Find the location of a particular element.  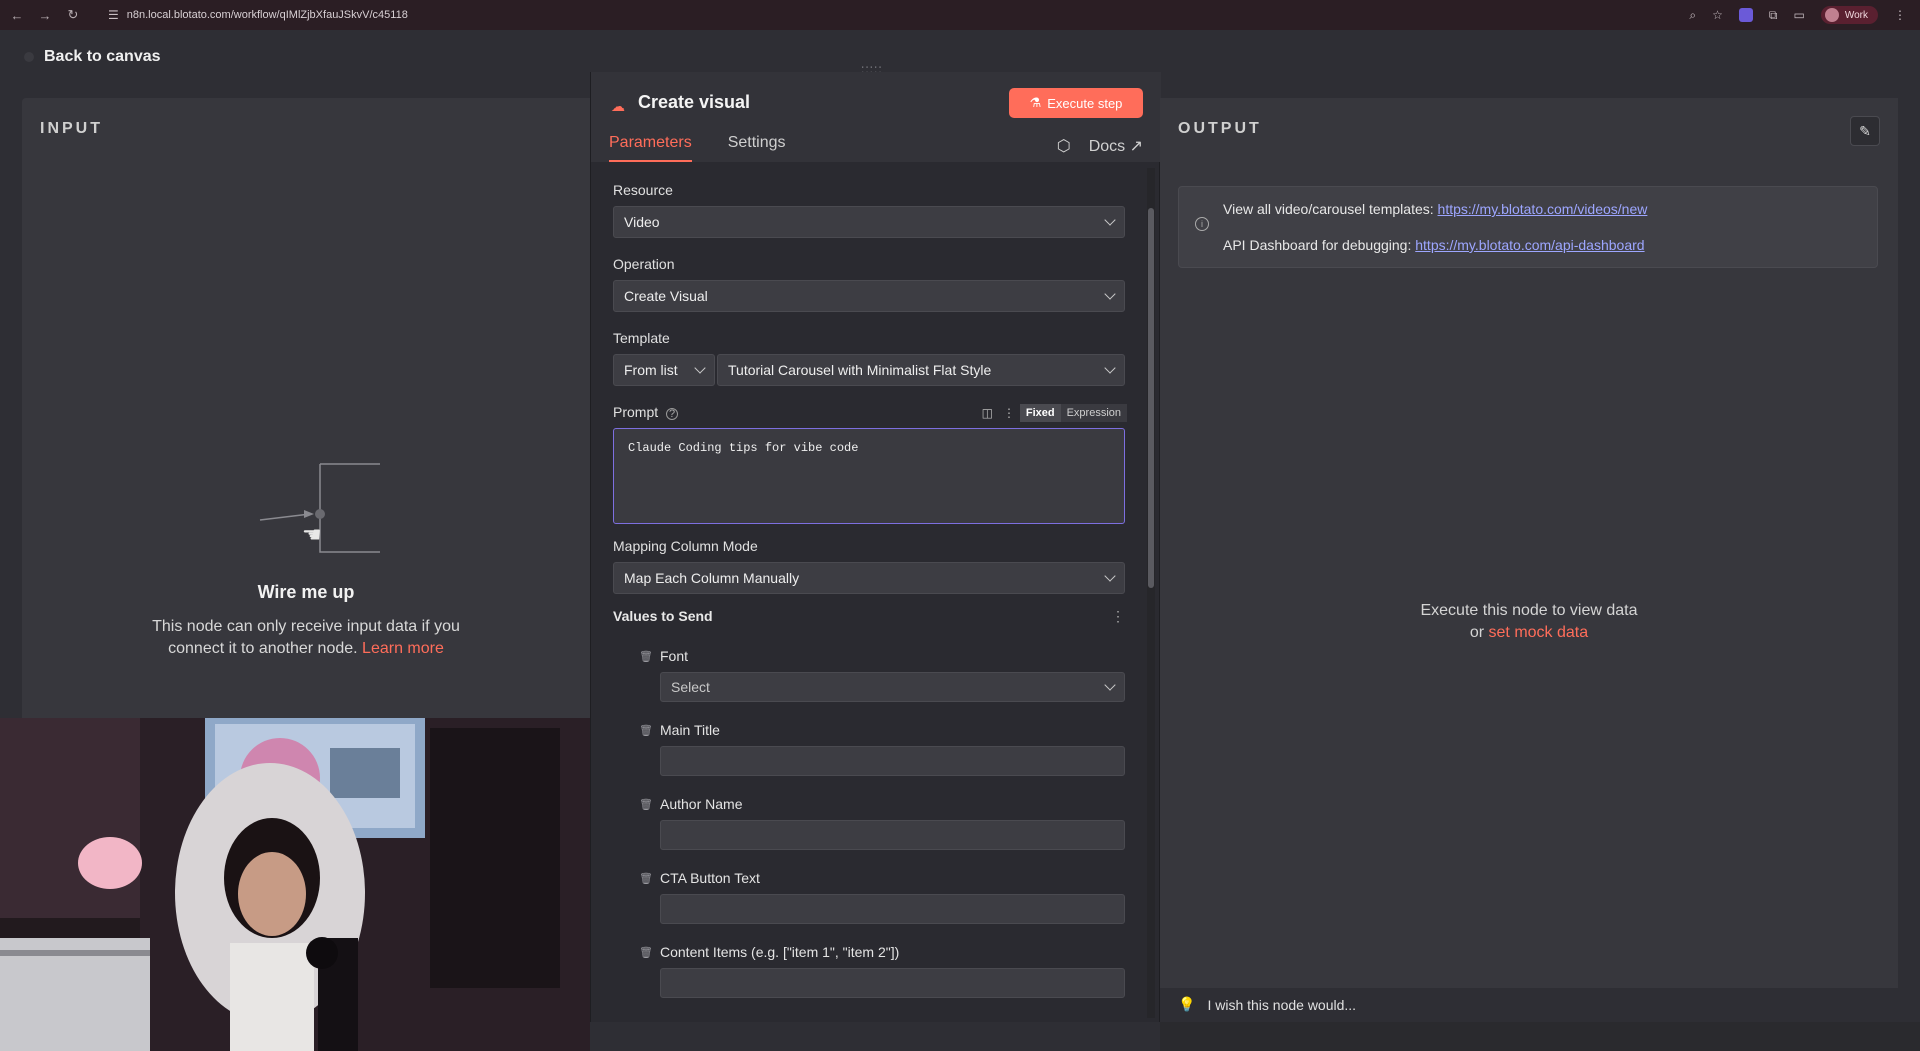

author-name-label: Author Name is located at coordinates (701, 804).